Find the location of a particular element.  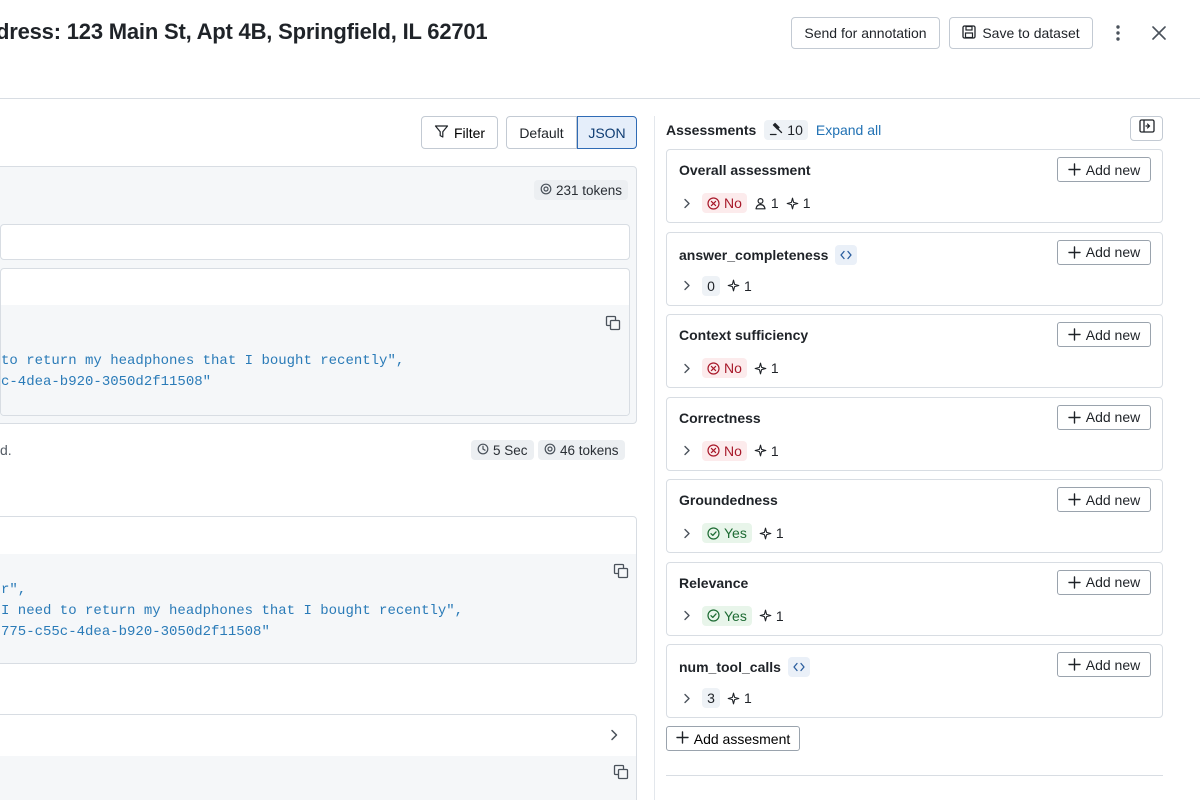

token-count-text: 231 tokens is located at coordinates (589, 190).